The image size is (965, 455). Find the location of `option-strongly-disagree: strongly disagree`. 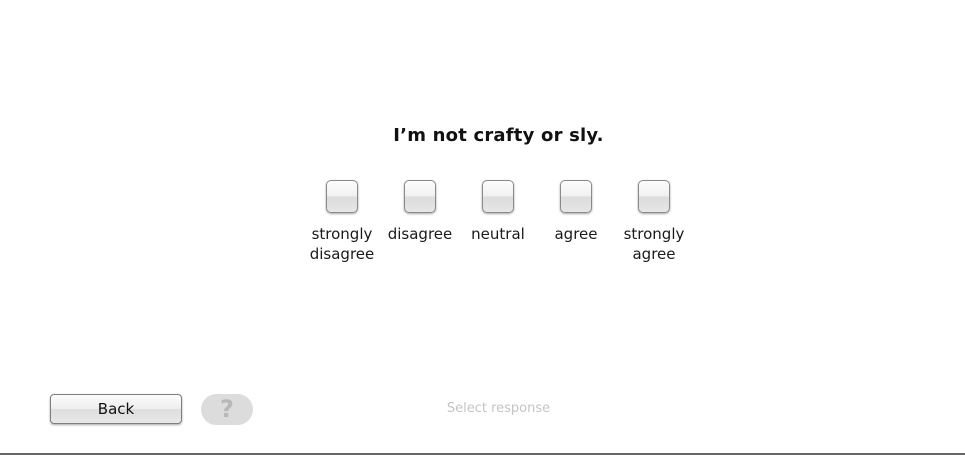

option-strongly-disagree: strongly disagree is located at coordinates (342, 222).